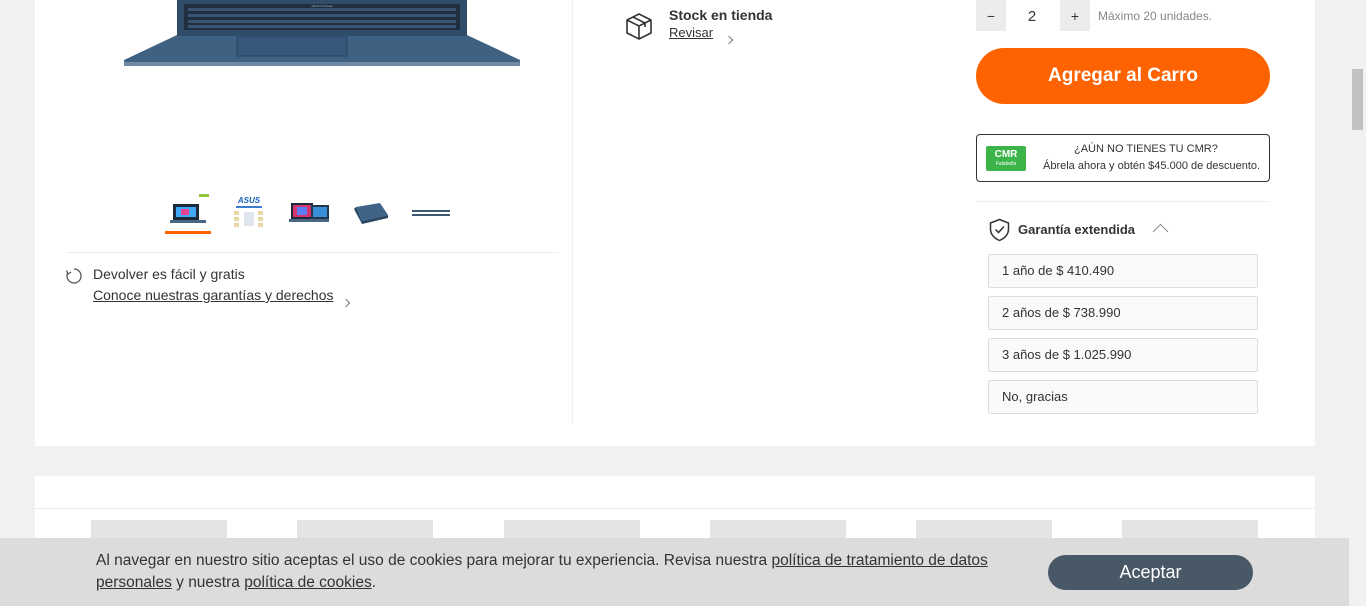  Describe the element at coordinates (721, 15) in the screenshot. I see `stock-title: Stock en tienda` at that location.